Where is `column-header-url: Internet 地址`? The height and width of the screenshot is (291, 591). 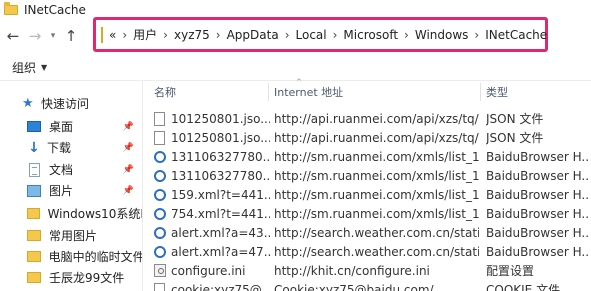
column-header-url: Internet 地址 is located at coordinates (374, 92).